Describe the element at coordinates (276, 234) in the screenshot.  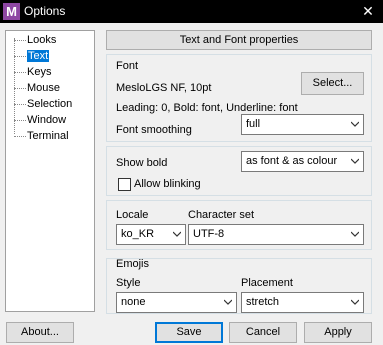
I see `charset-select: UTF-8` at that location.